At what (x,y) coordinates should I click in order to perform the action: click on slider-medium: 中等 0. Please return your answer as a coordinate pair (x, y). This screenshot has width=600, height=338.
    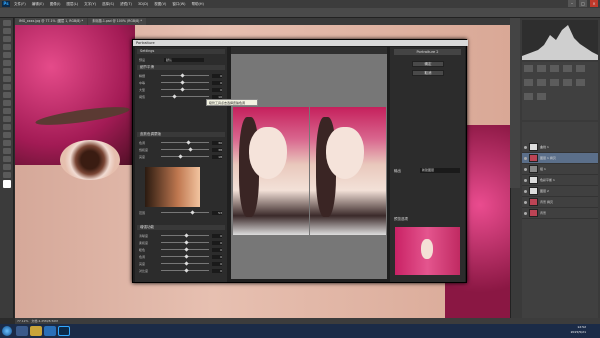
    Looking at the image, I should click on (181, 82).